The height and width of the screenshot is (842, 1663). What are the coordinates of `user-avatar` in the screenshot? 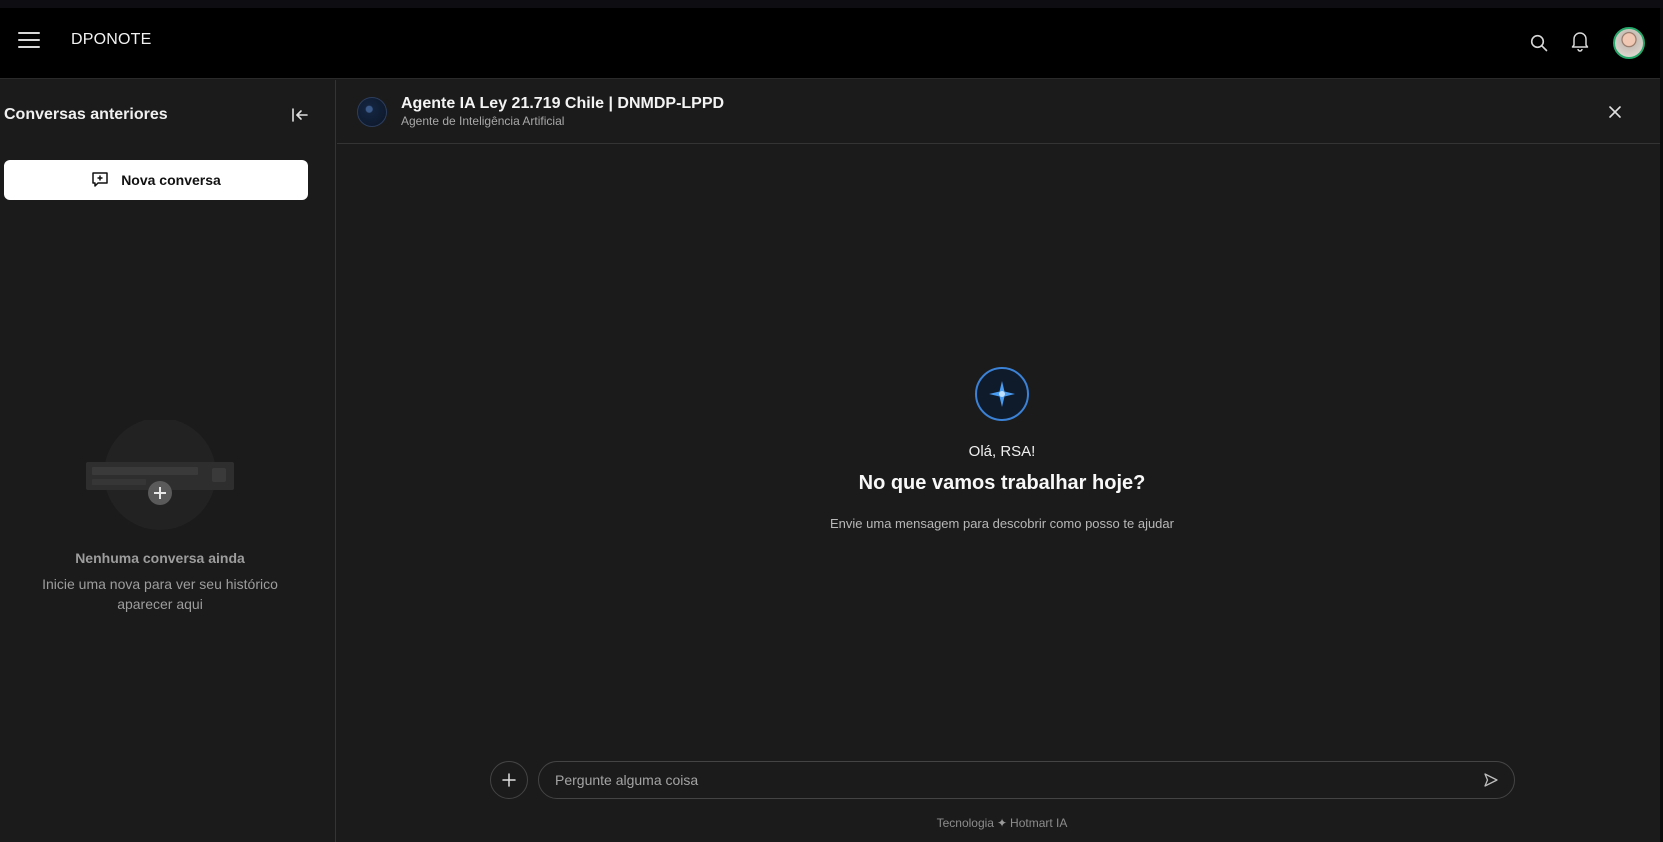 It's located at (1629, 43).